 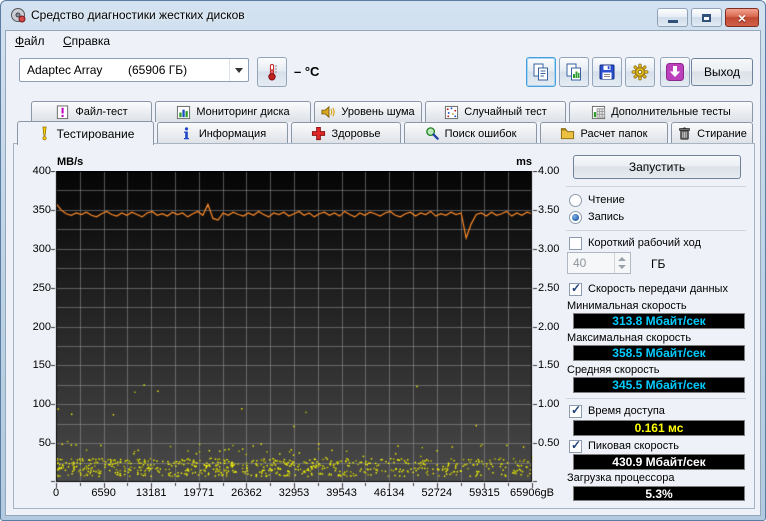 What do you see at coordinates (659, 462) in the screenshot?
I see `burst-speed-value: 430.9 Мбайт/сек` at bounding box center [659, 462].